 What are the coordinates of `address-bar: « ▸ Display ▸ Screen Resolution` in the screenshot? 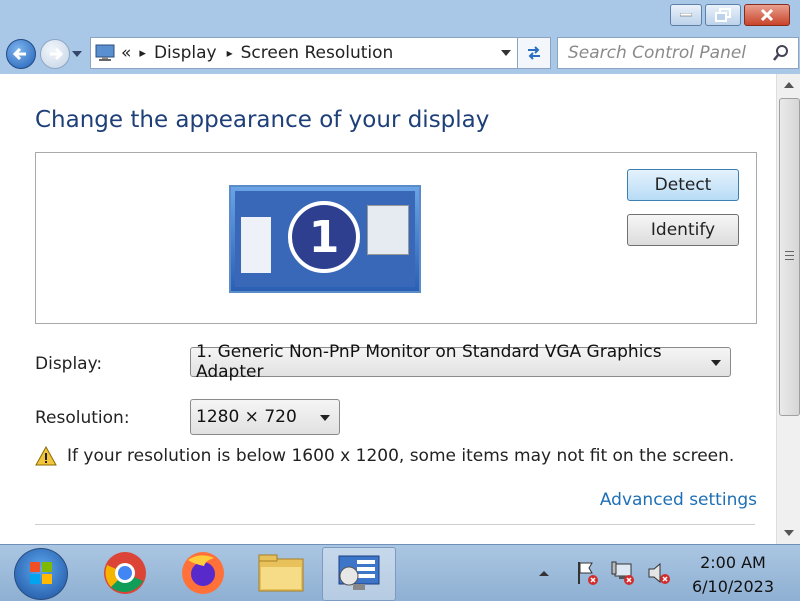 It's located at (304, 53).